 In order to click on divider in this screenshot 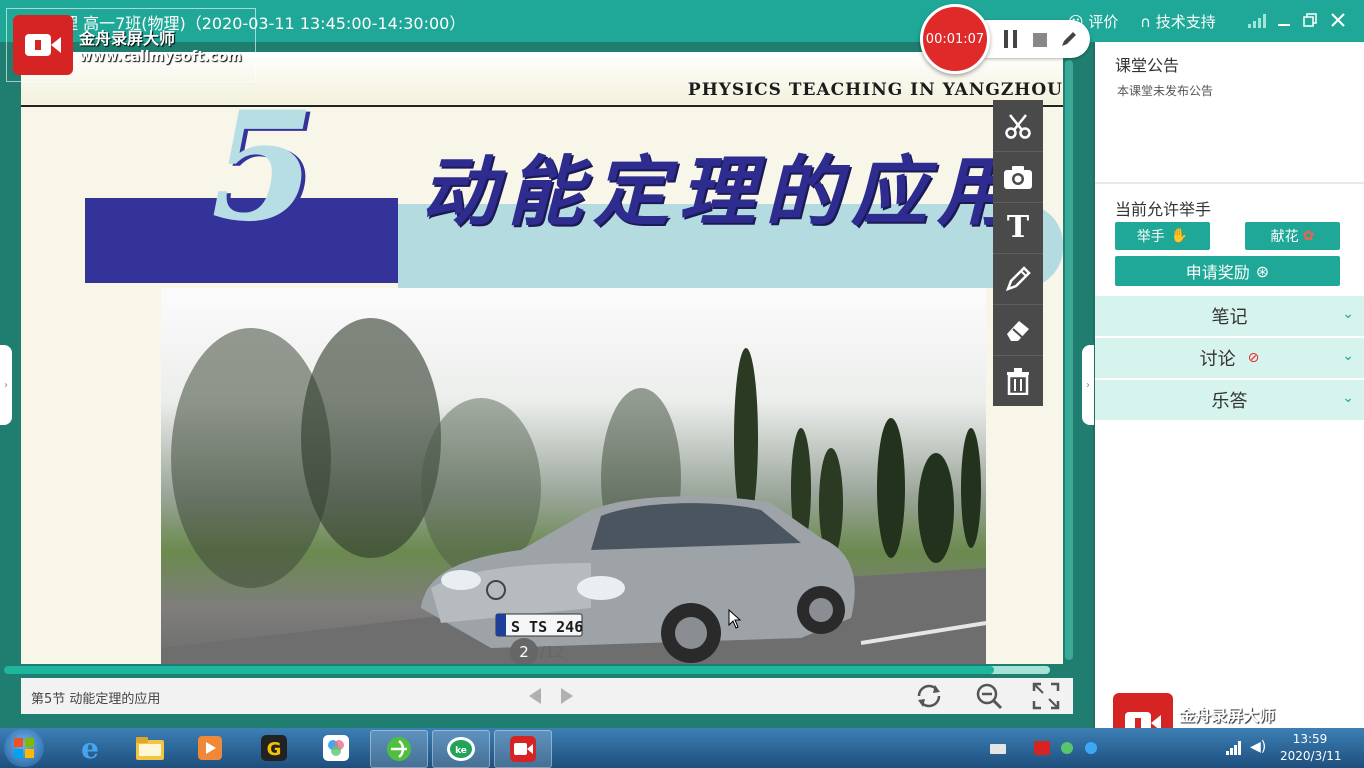, I will do `click(1229, 183)`.